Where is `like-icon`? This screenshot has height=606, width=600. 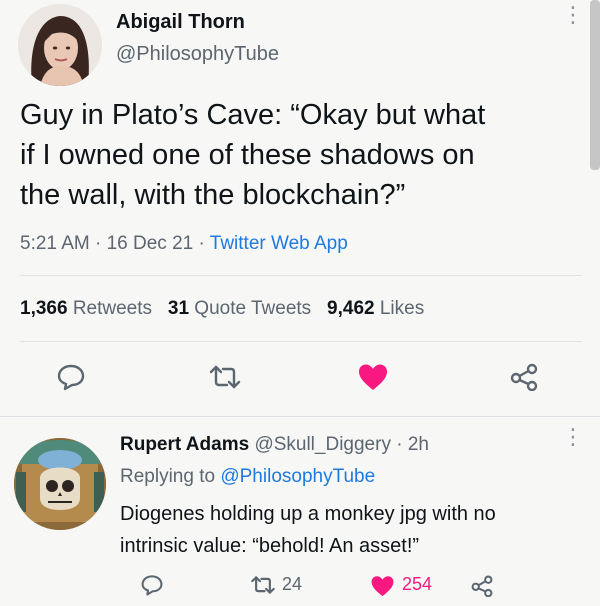 like-icon is located at coordinates (373, 377).